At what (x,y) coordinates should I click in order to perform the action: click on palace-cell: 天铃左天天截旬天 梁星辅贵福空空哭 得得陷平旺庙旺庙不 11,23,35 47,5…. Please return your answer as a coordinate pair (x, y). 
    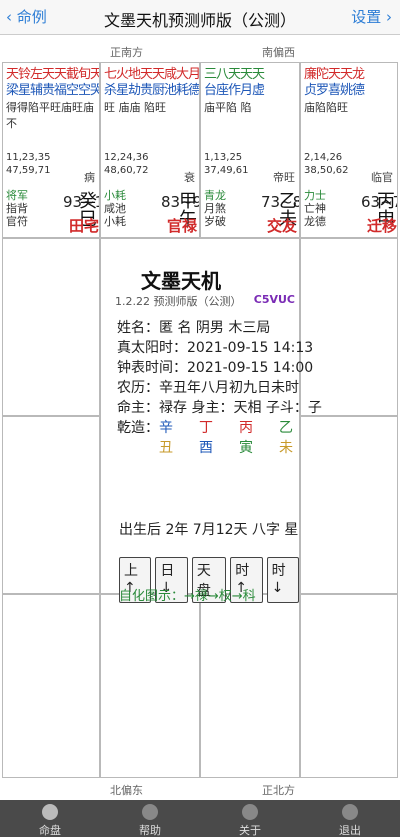
    Looking at the image, I should click on (51, 150).